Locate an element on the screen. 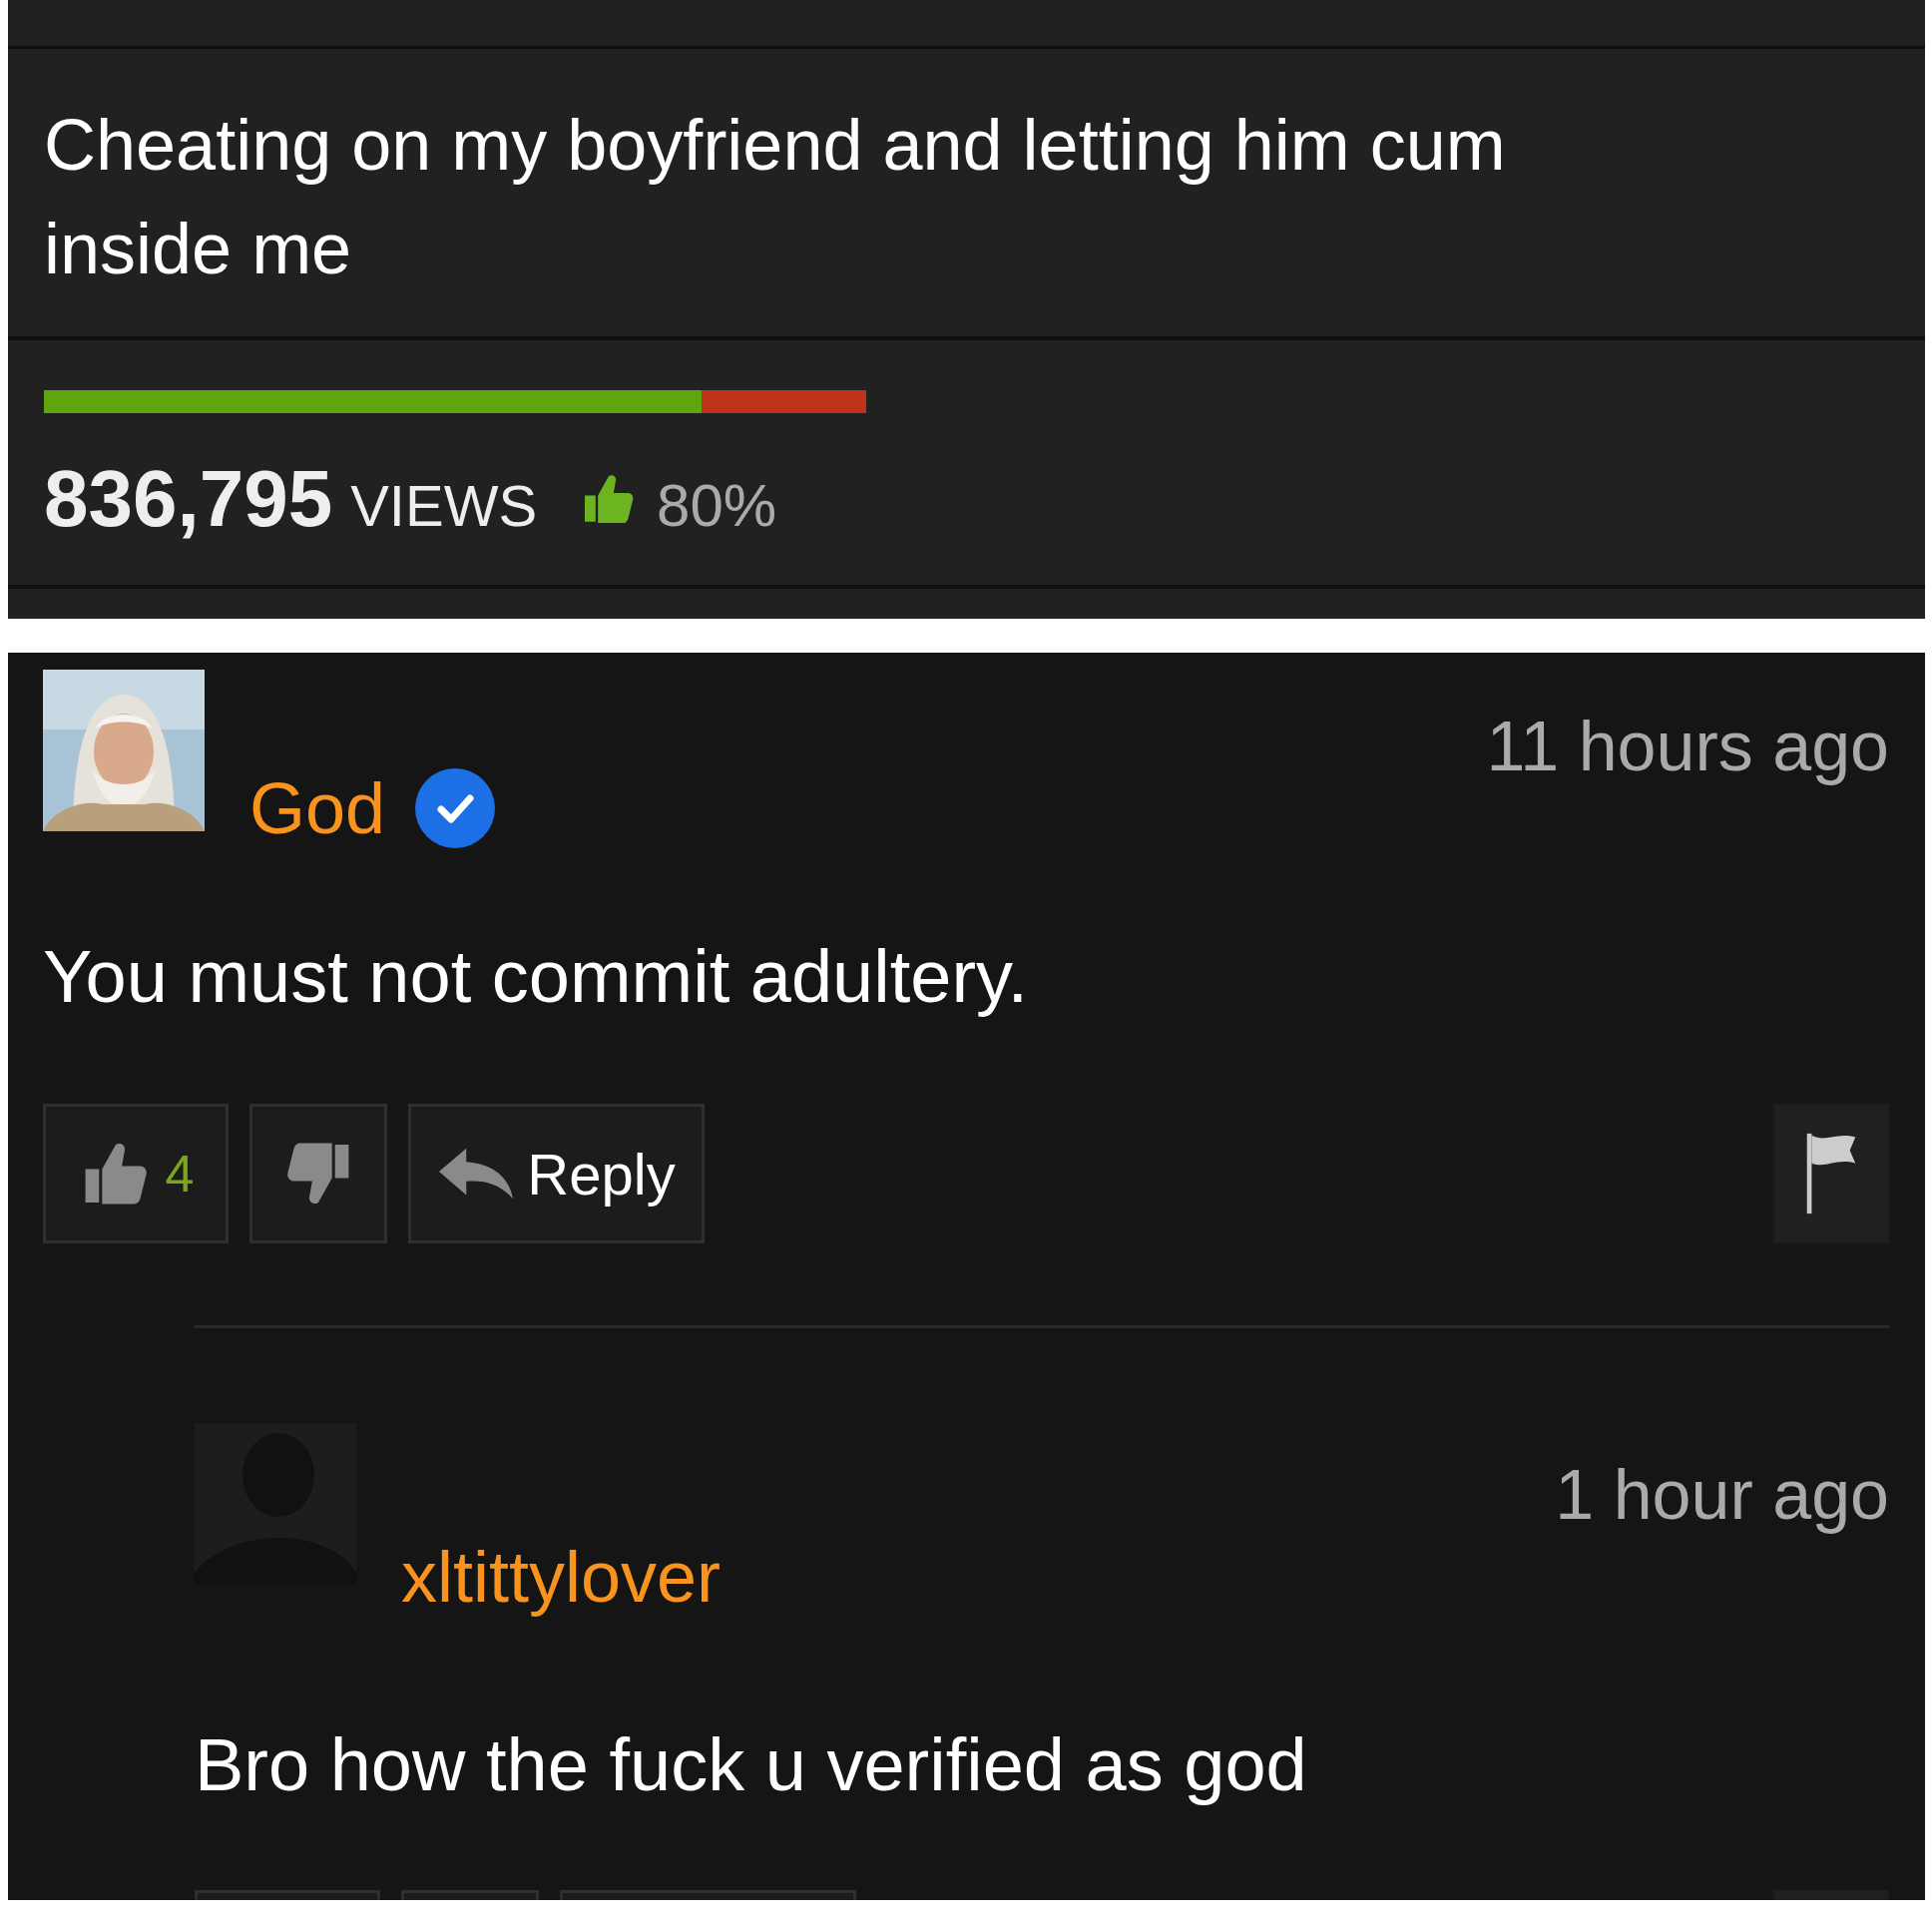 This screenshot has height=1932, width=1932. like-button: 4 is located at coordinates (136, 1173).